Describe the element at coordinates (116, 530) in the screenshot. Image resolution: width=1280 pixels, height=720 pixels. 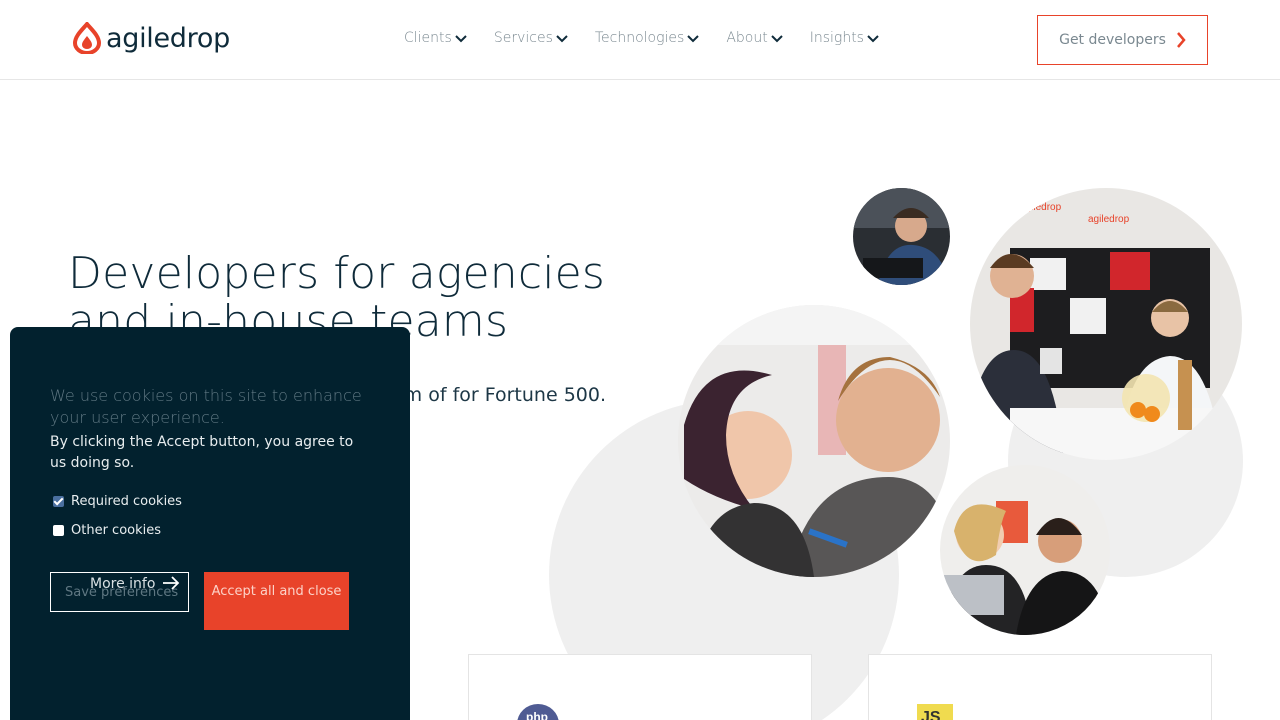
I see `other-cookies-label: Other cookies` at that location.